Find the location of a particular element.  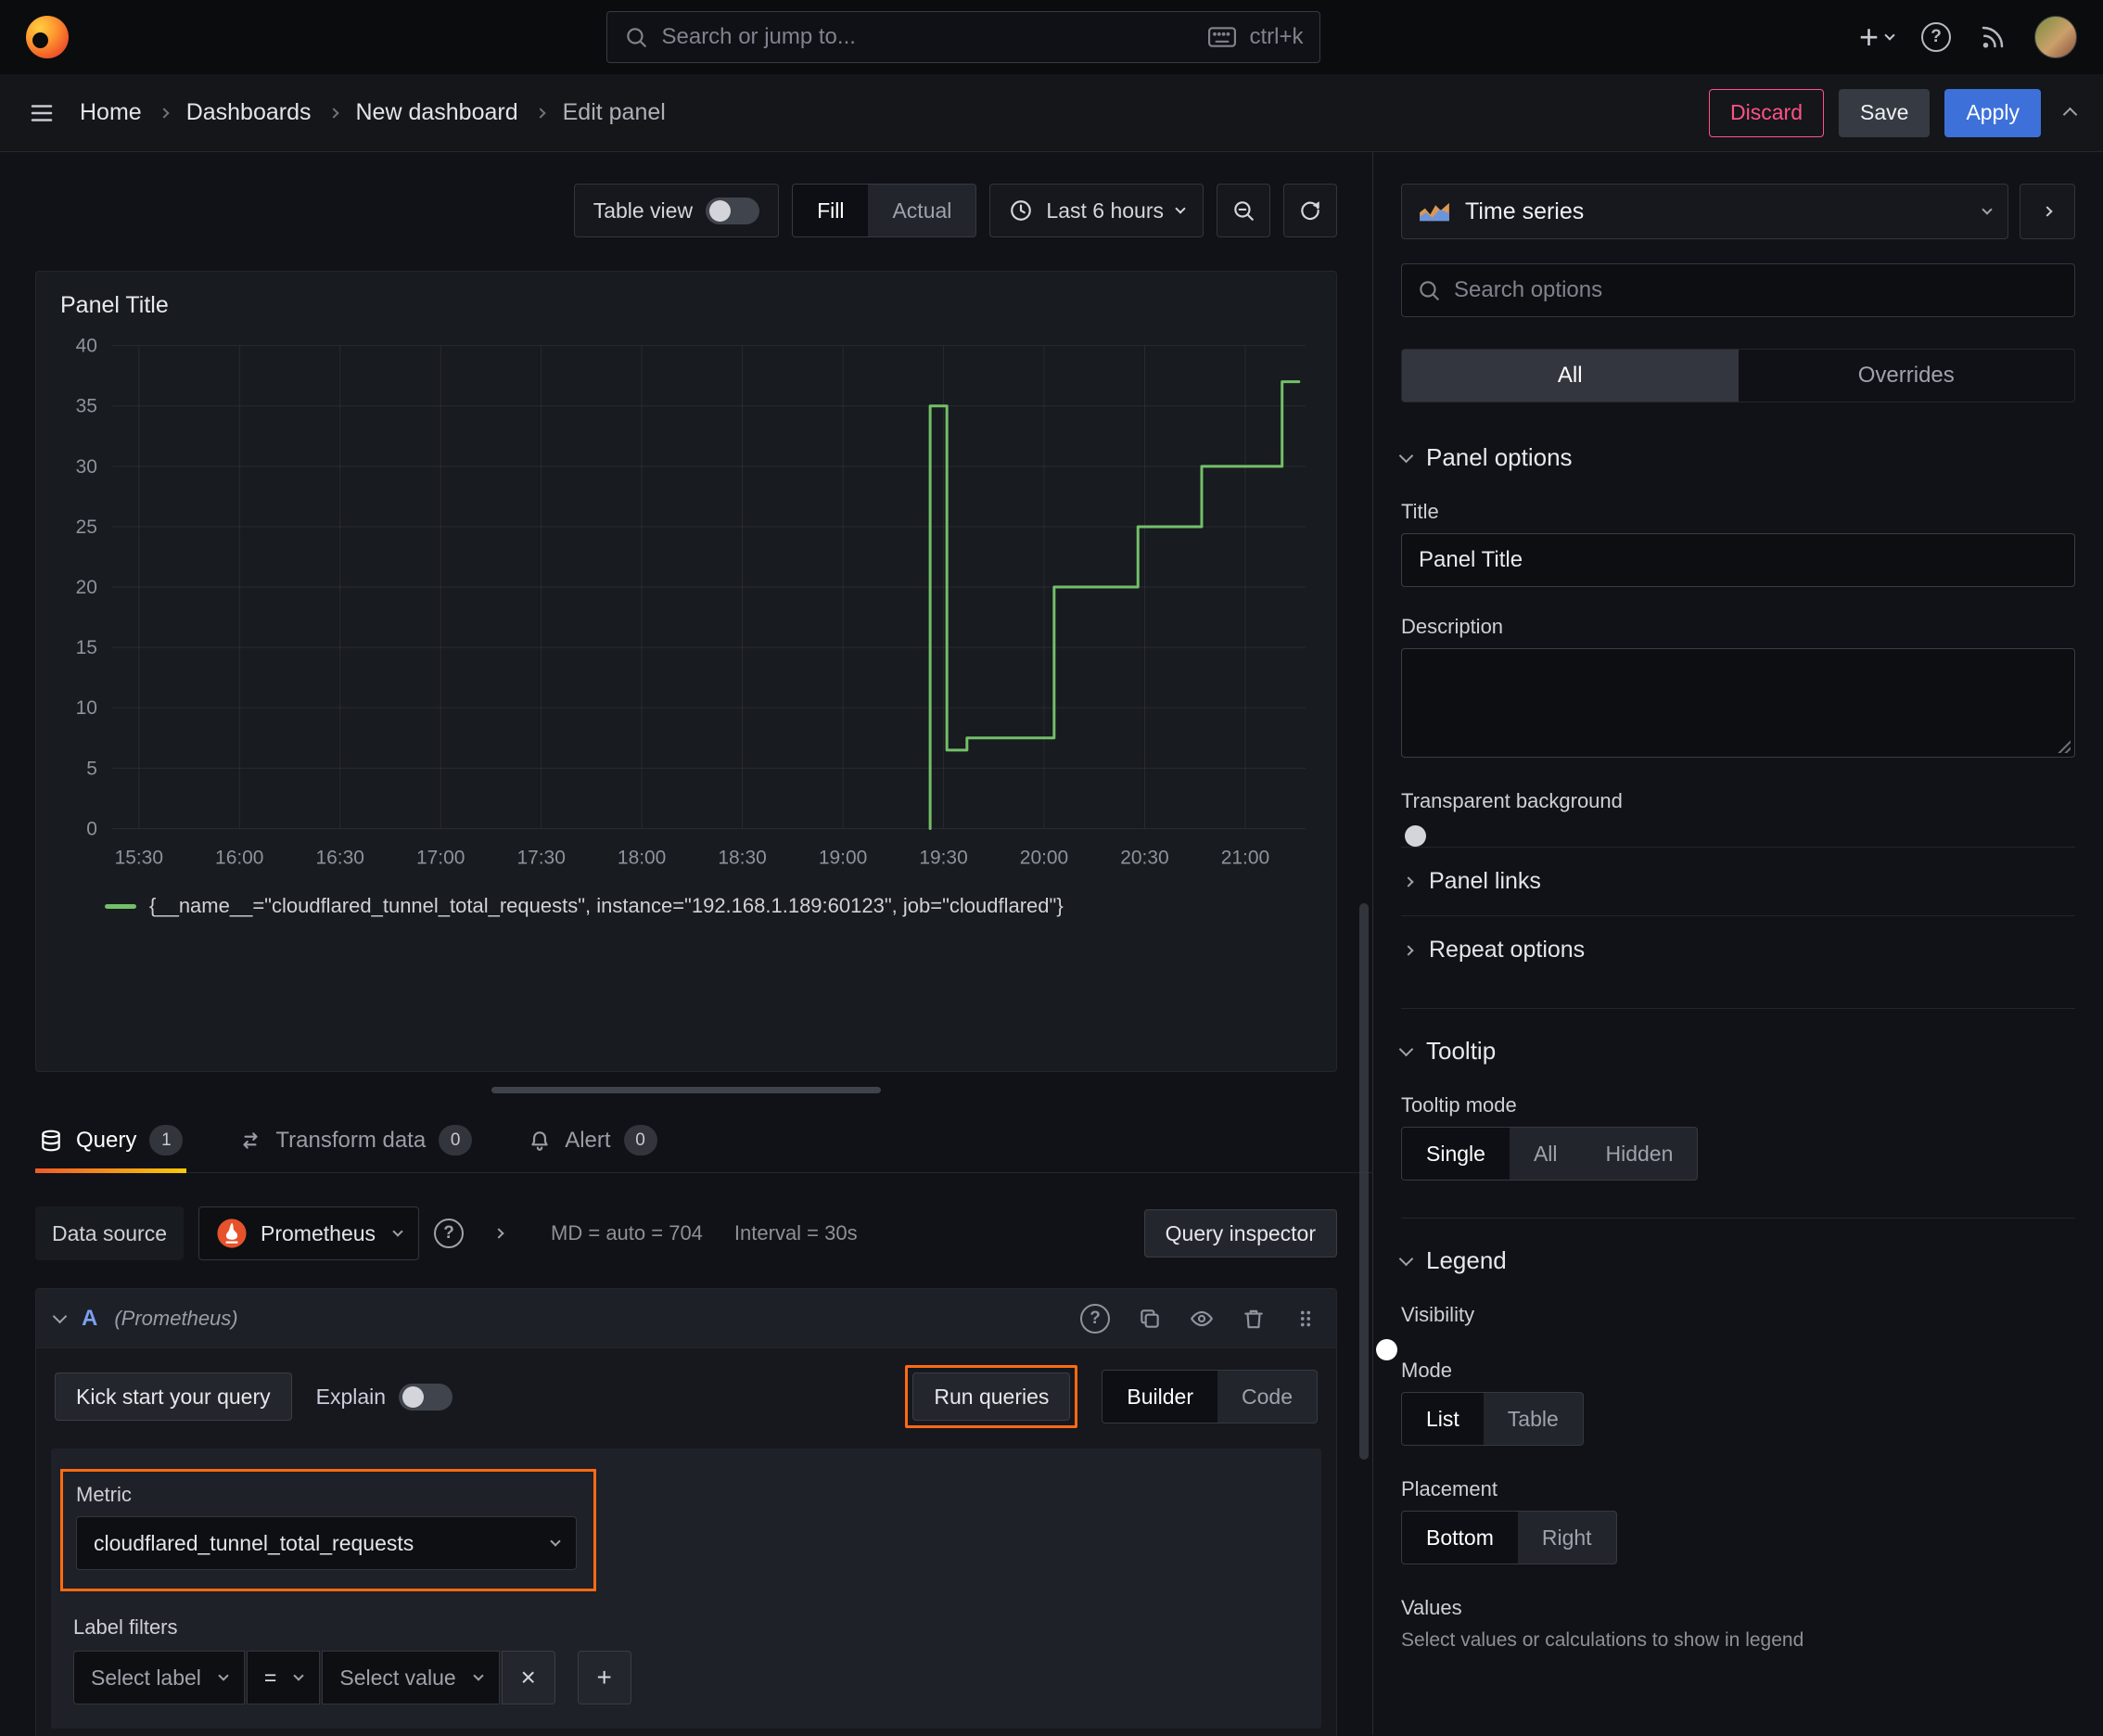

select-label-dropdown: Select label is located at coordinates (159, 1677).